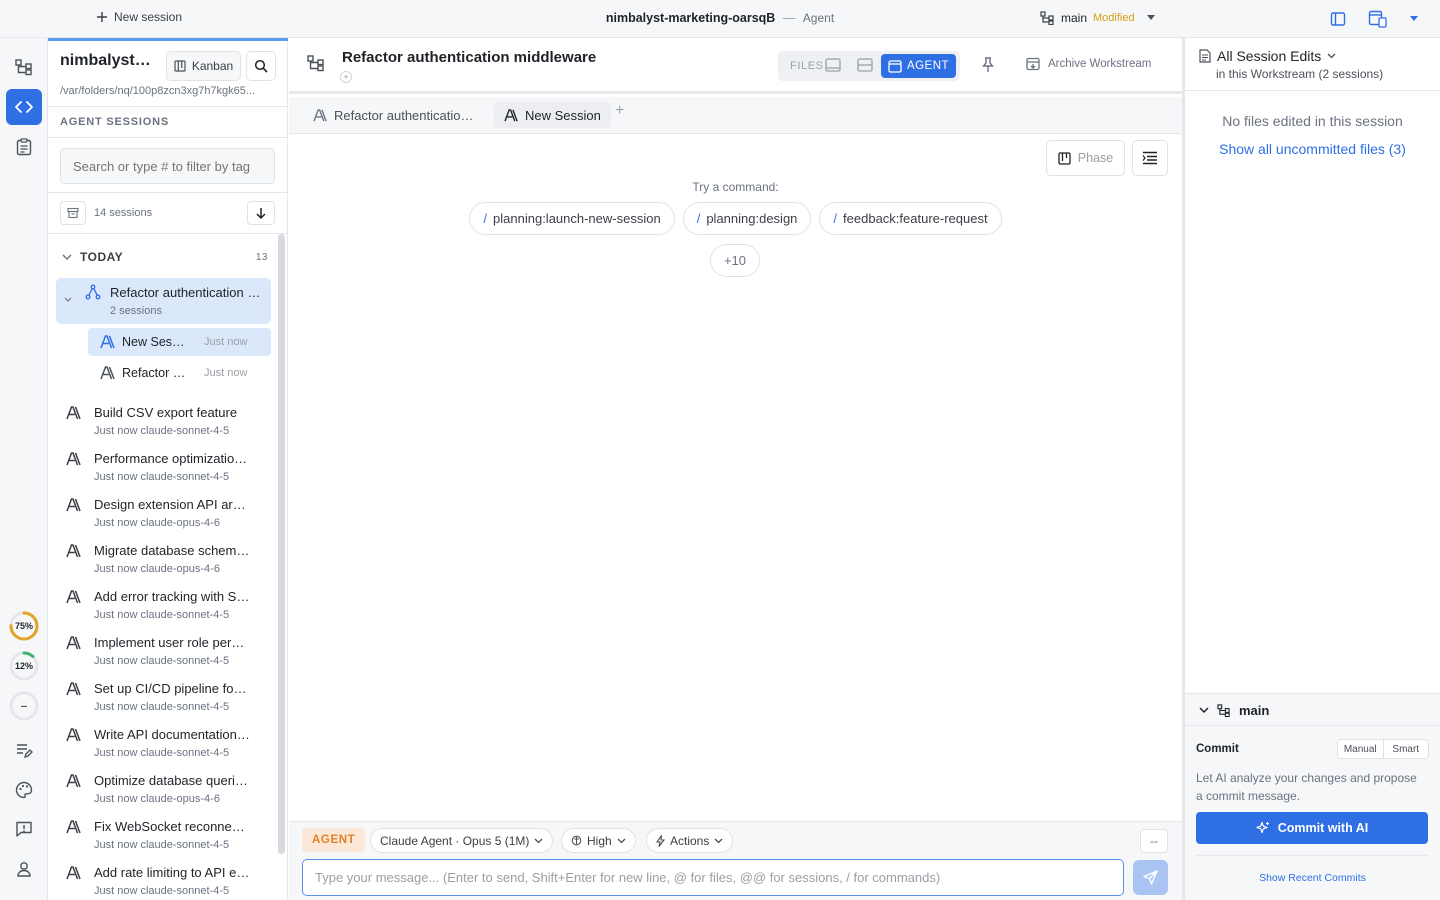 This screenshot has height=900, width=1440. Describe the element at coordinates (179, 342) in the screenshot. I see `workstream-child-item: New Session Just now` at that location.